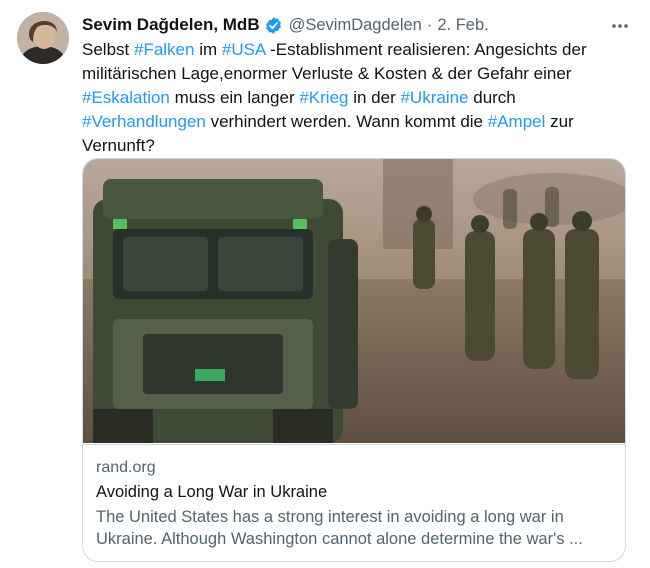  What do you see at coordinates (243, 49) in the screenshot?
I see `hashtag-link: #USA` at bounding box center [243, 49].